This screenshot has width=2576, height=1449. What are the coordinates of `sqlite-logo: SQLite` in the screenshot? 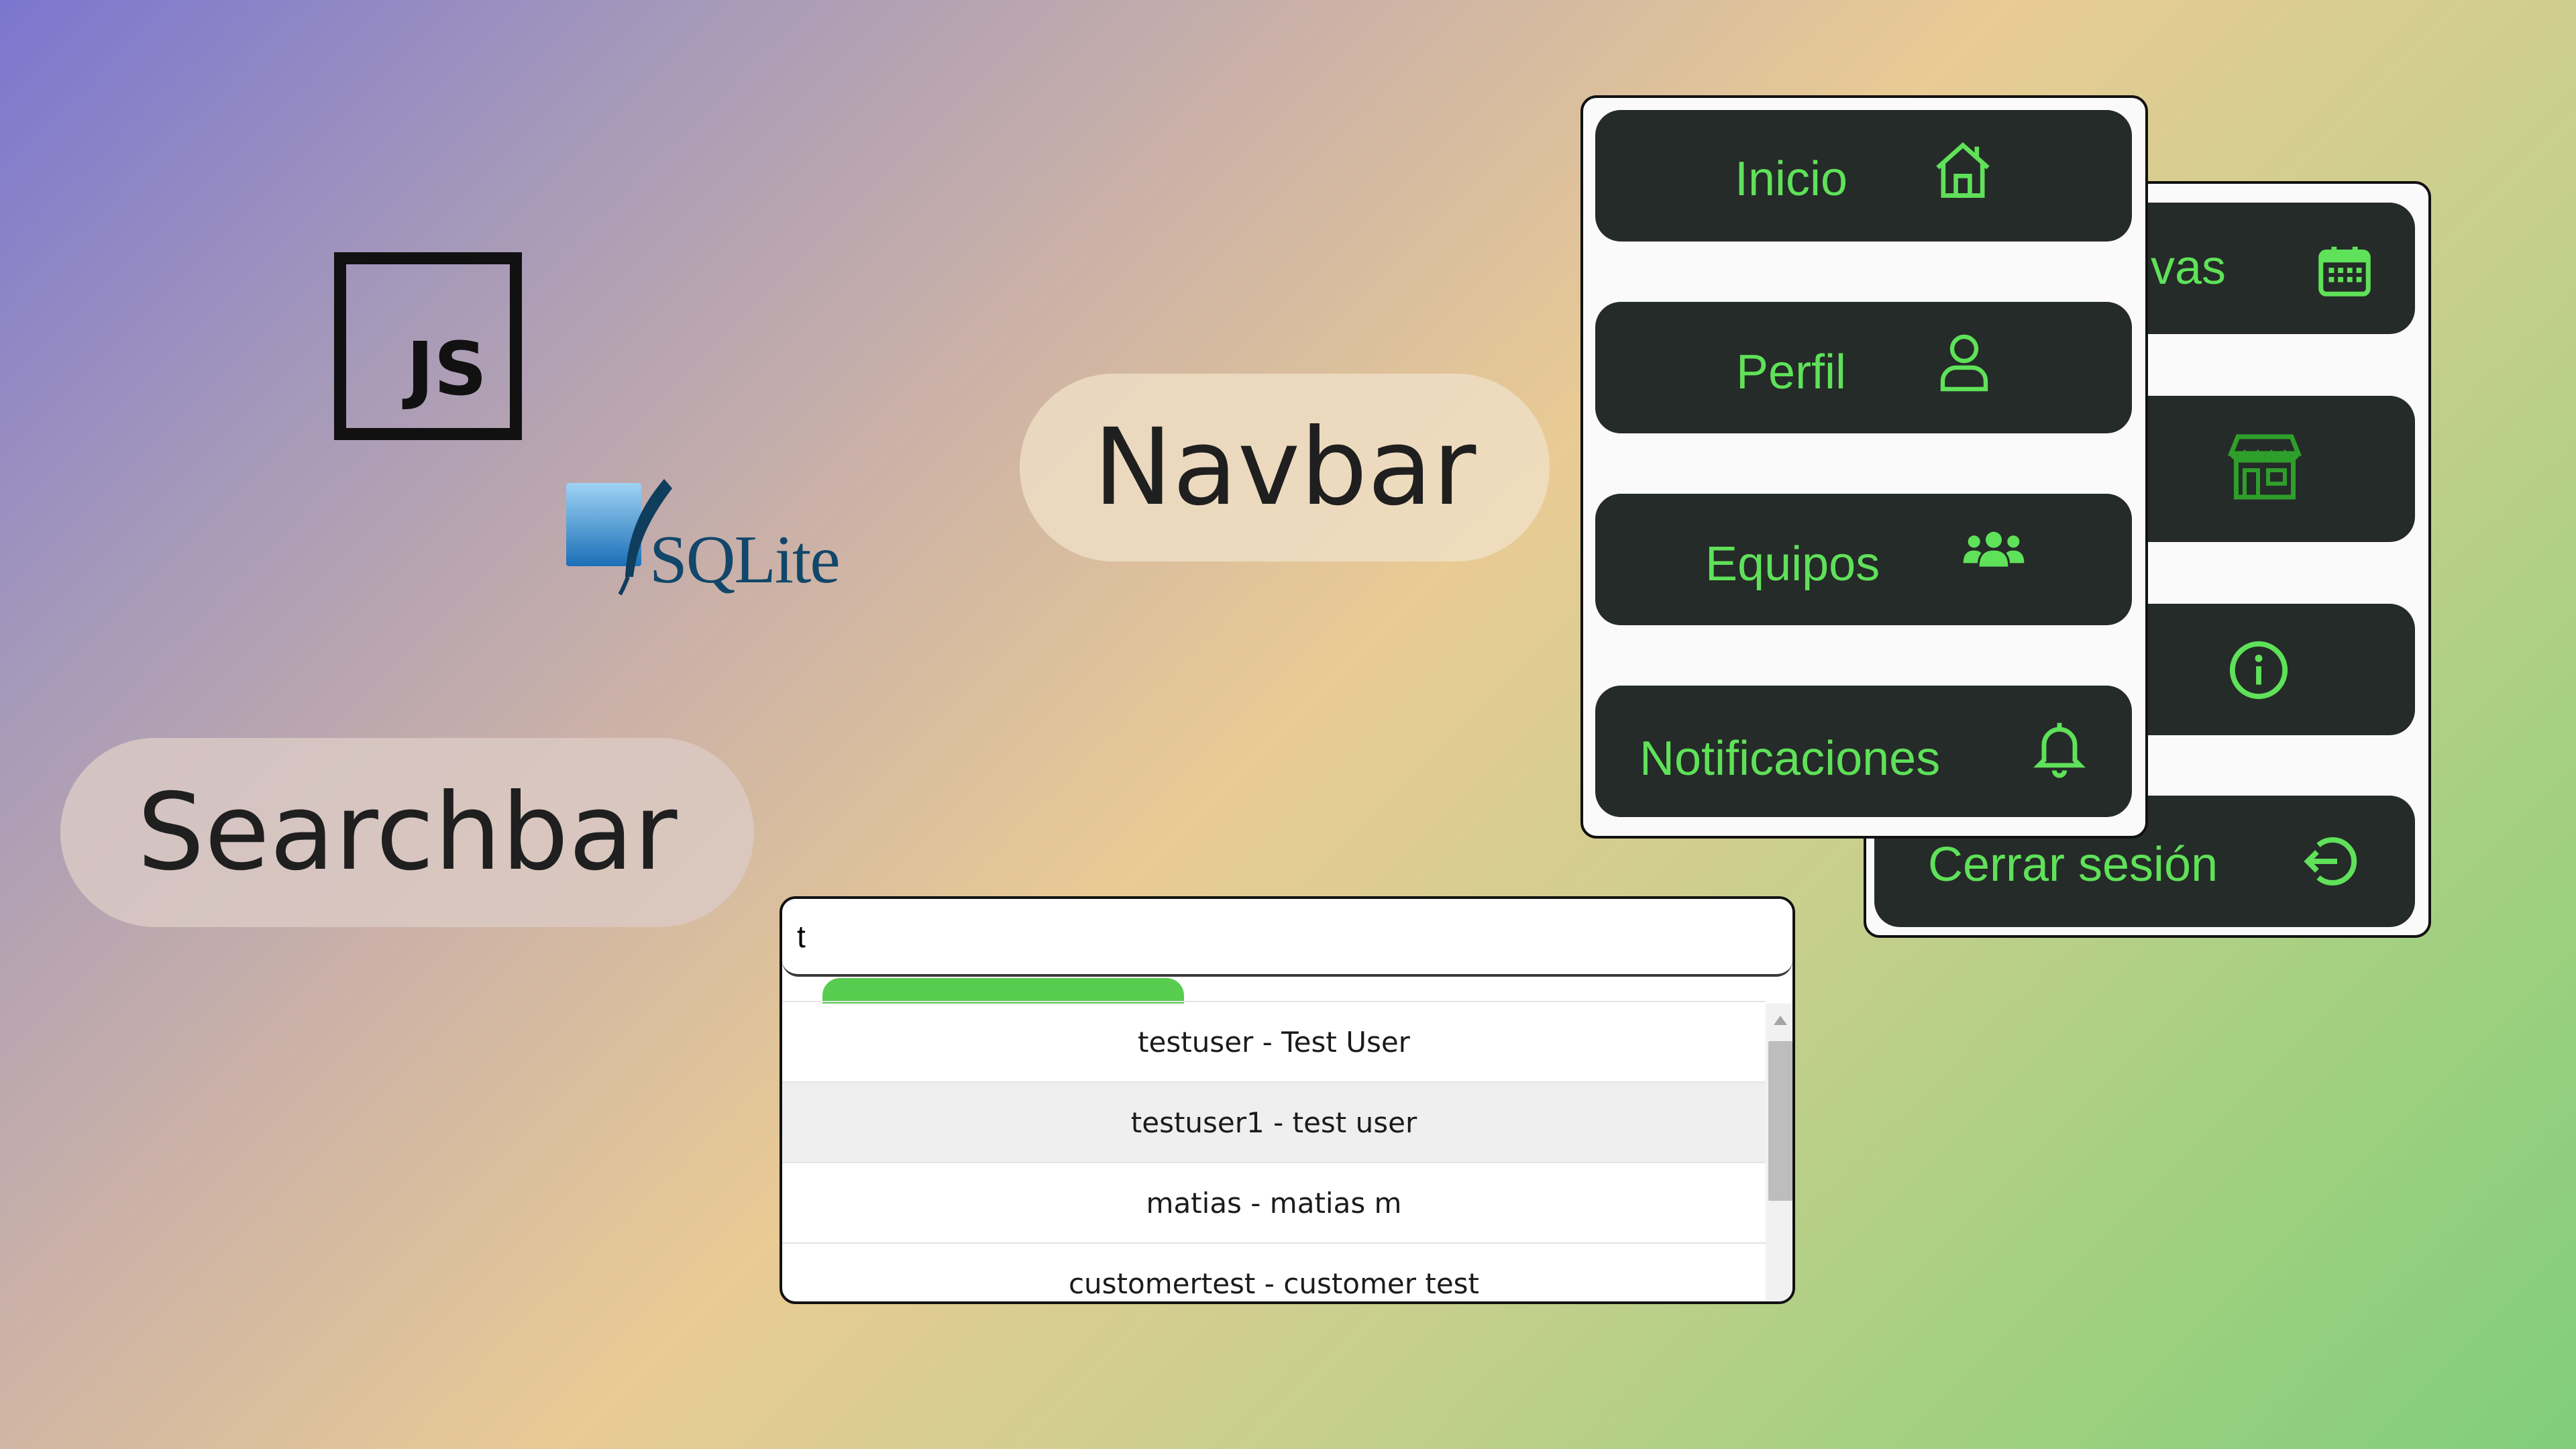 It's located at (702, 537).